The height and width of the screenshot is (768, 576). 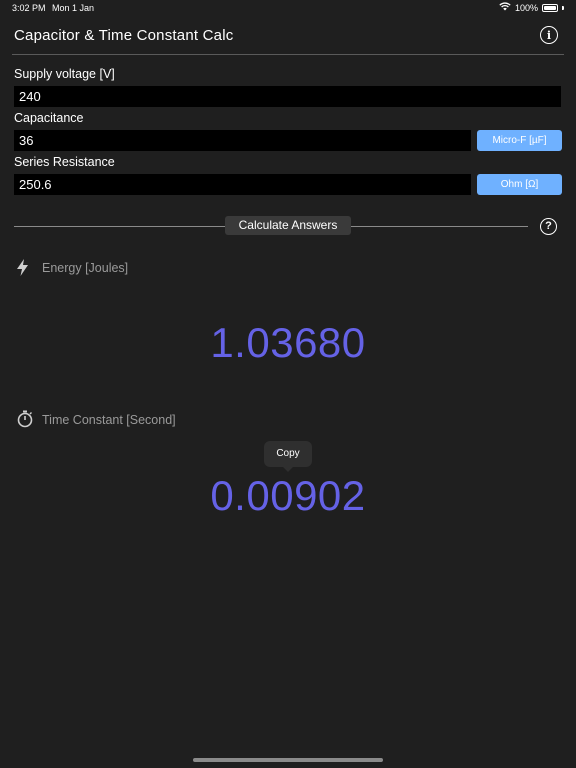 What do you see at coordinates (73, 8) in the screenshot?
I see `status-date: Mon 1 Jan` at bounding box center [73, 8].